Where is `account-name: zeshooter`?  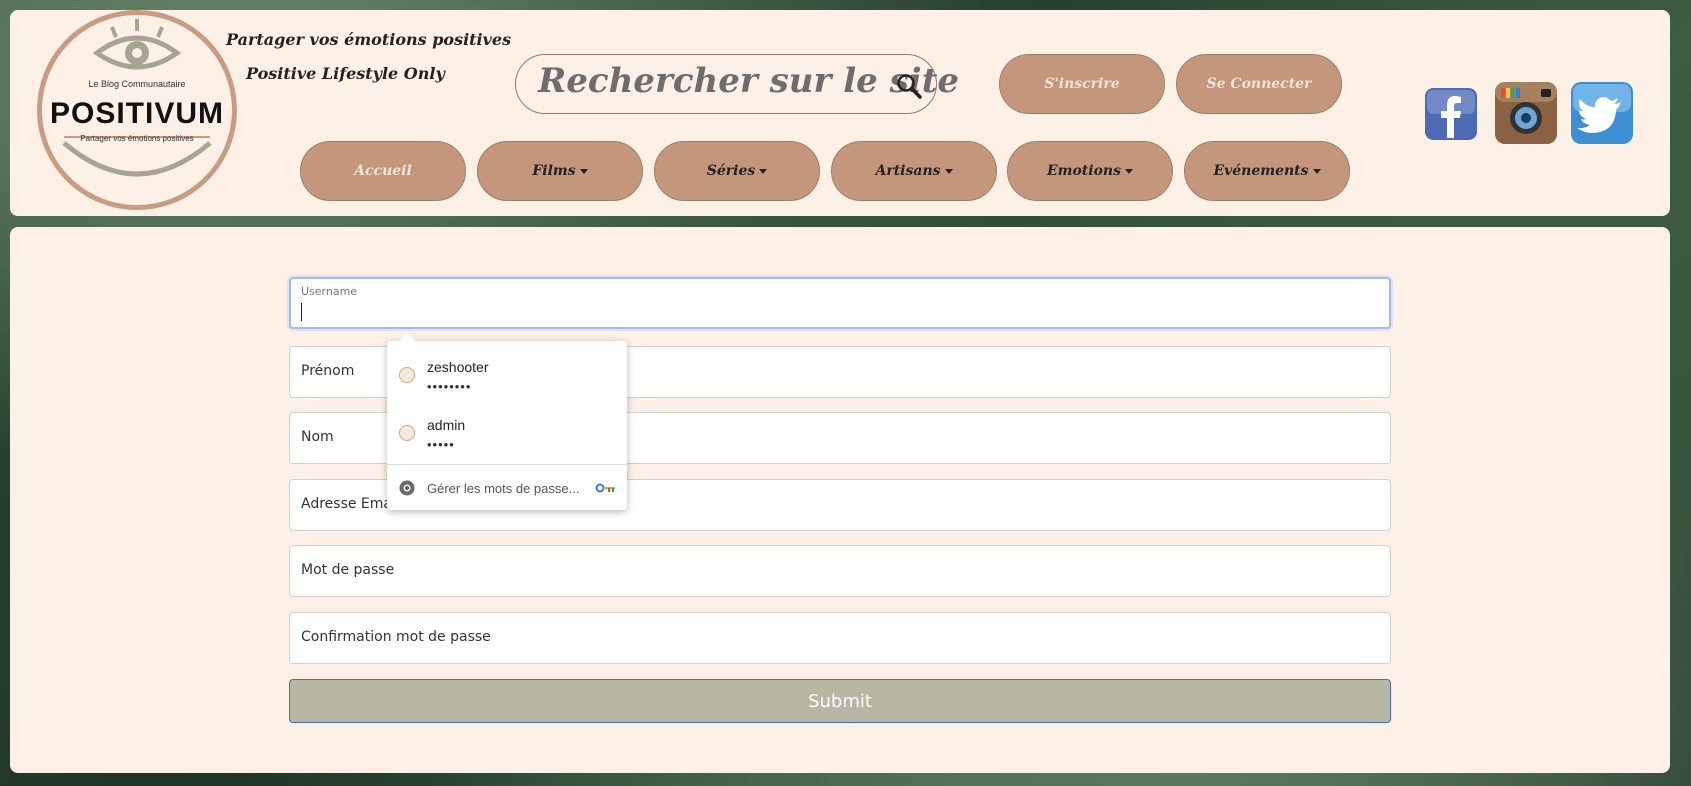 account-name: zeshooter is located at coordinates (458, 367).